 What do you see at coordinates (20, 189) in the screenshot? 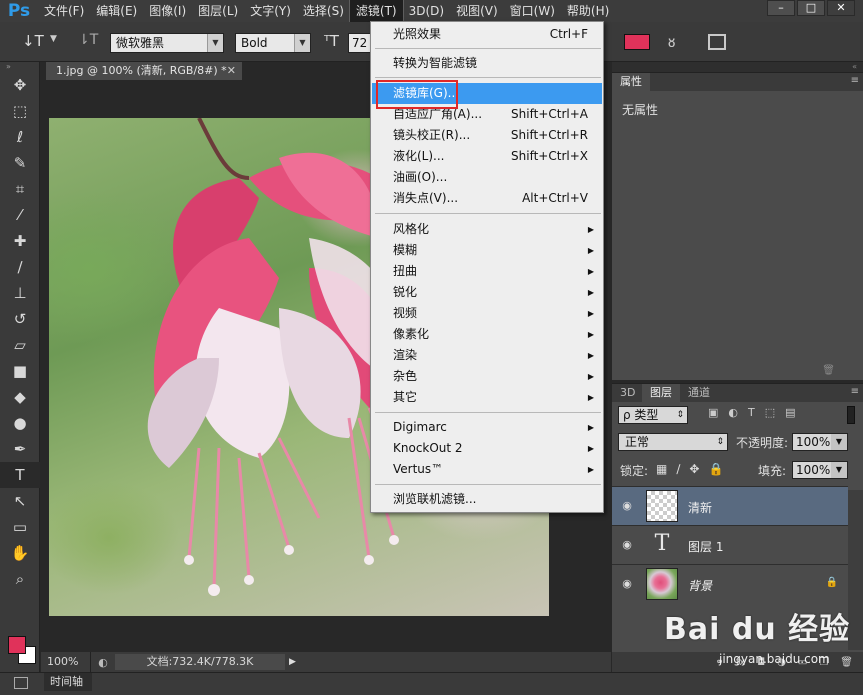
I see `crop-tool-icon: ⌗` at bounding box center [20, 189].